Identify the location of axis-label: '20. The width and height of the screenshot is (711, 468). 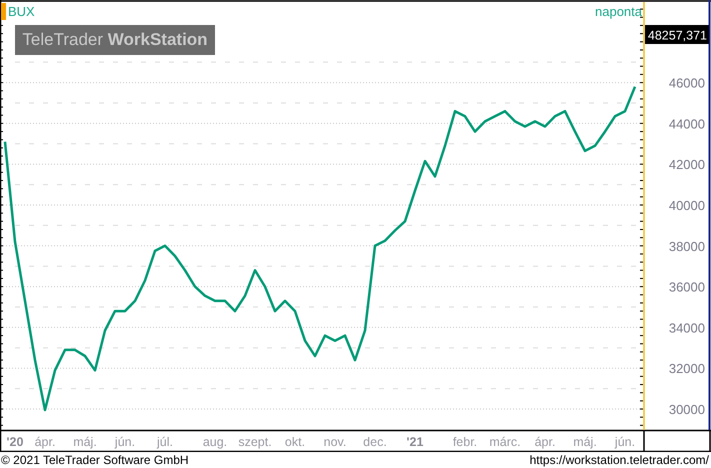
(15, 442).